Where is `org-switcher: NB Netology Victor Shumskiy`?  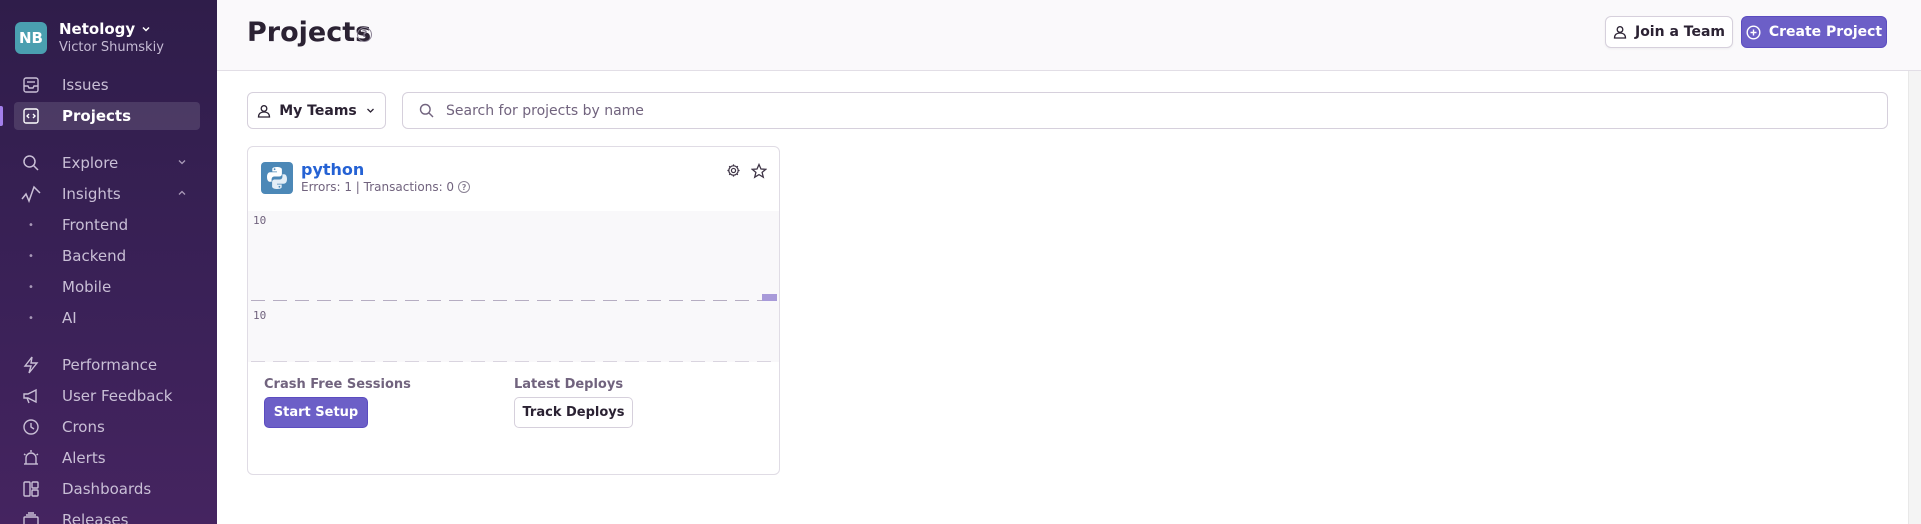
org-switcher: NB Netology Victor Shumskiy is located at coordinates (89, 37).